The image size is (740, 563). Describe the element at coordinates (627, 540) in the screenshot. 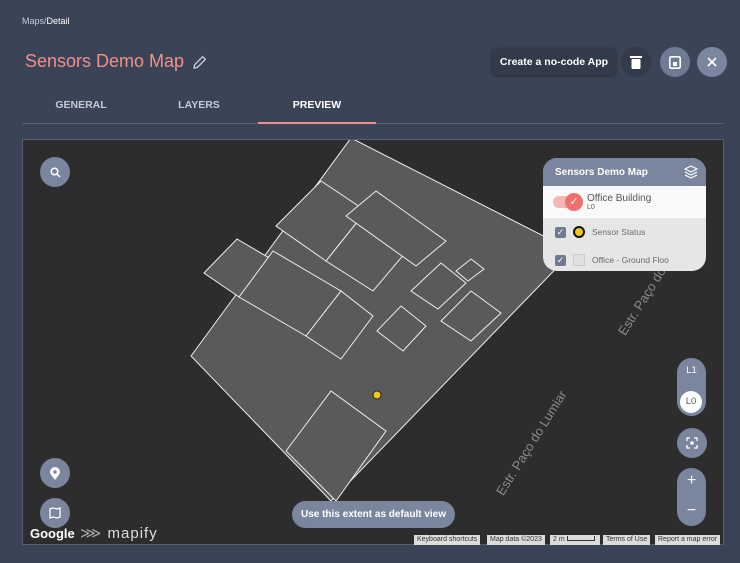

I see `terms-link: Terms of Use` at that location.